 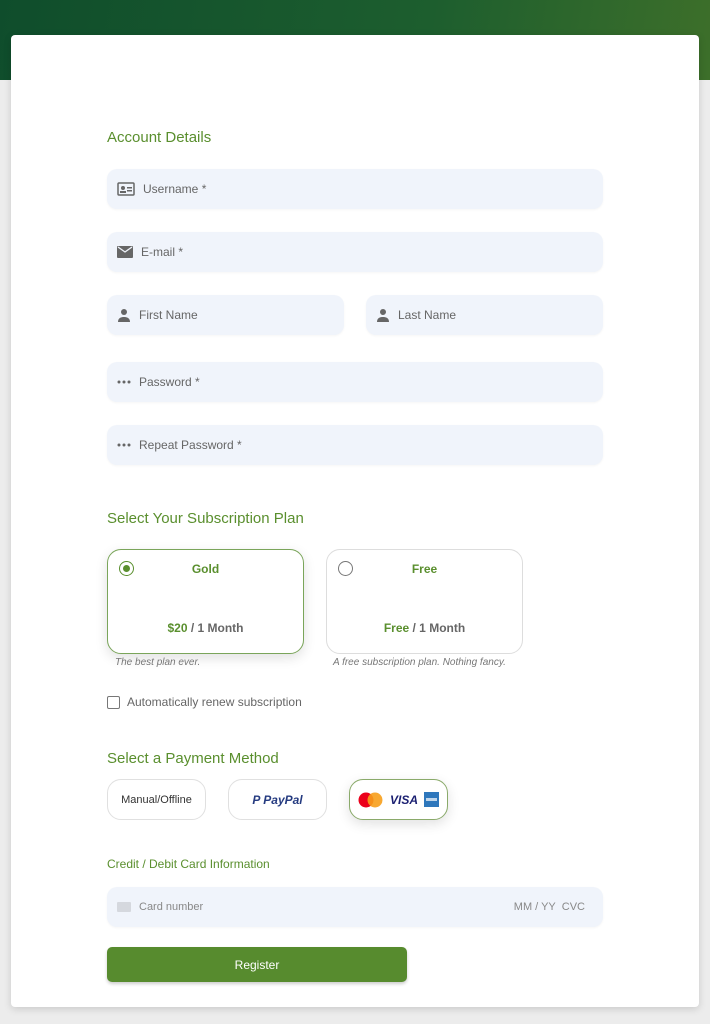 I want to click on visa-label: VISA, so click(x=403, y=799).